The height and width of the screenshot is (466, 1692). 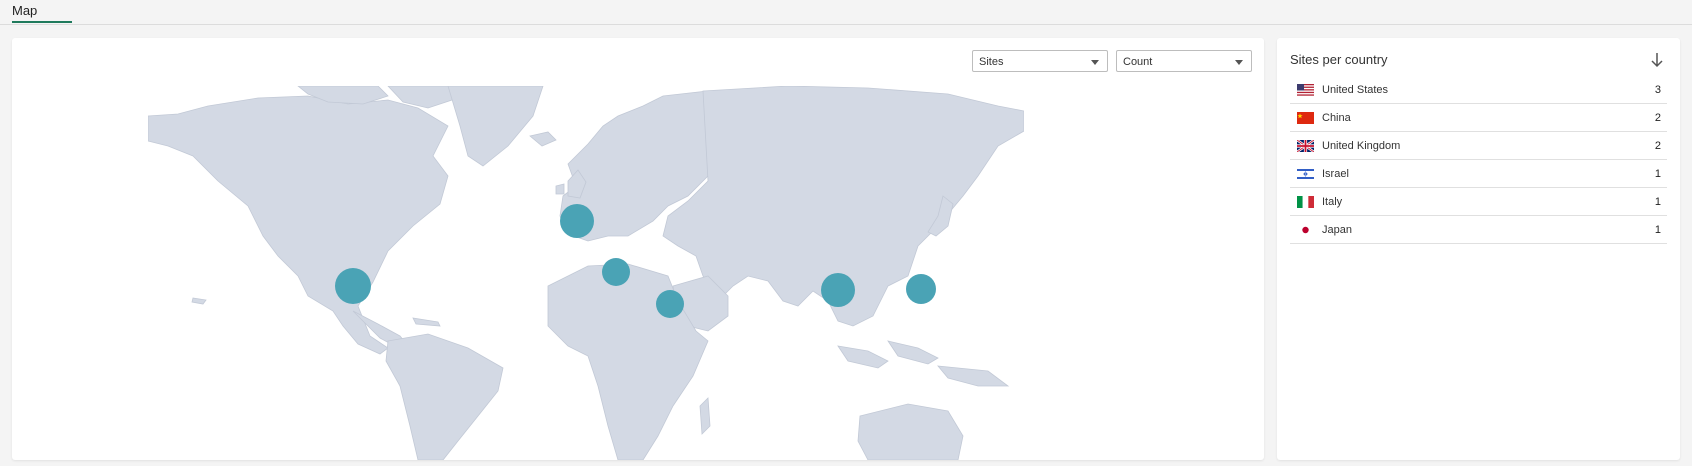 I want to click on tab-bar: Map, so click(x=846, y=12).